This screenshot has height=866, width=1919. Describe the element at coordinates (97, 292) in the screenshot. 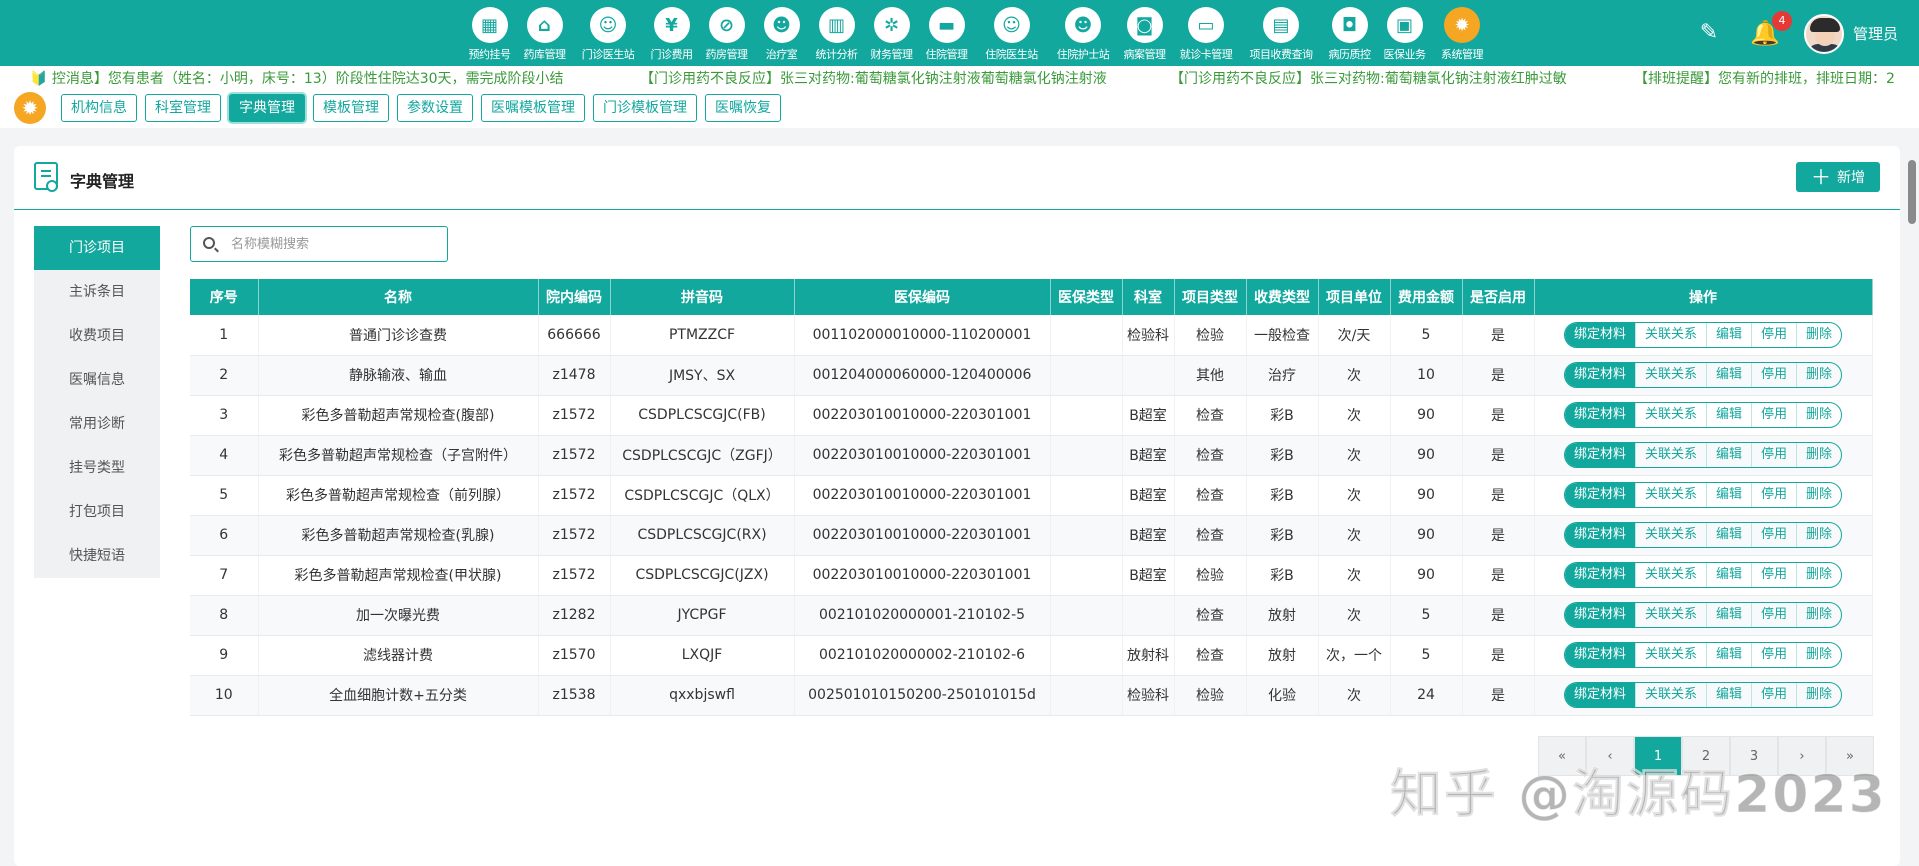

I see `category-menu-item: 主诉条目` at that location.